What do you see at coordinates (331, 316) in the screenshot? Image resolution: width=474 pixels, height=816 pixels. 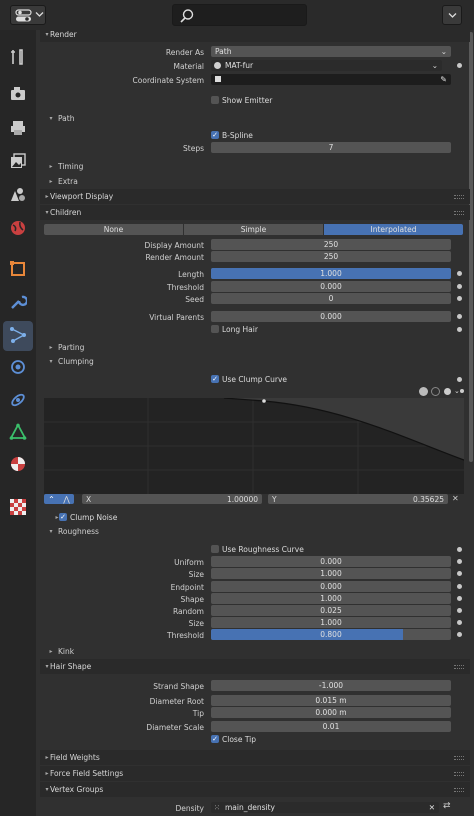 I see `virtual-parents-field: 0.000` at bounding box center [331, 316].